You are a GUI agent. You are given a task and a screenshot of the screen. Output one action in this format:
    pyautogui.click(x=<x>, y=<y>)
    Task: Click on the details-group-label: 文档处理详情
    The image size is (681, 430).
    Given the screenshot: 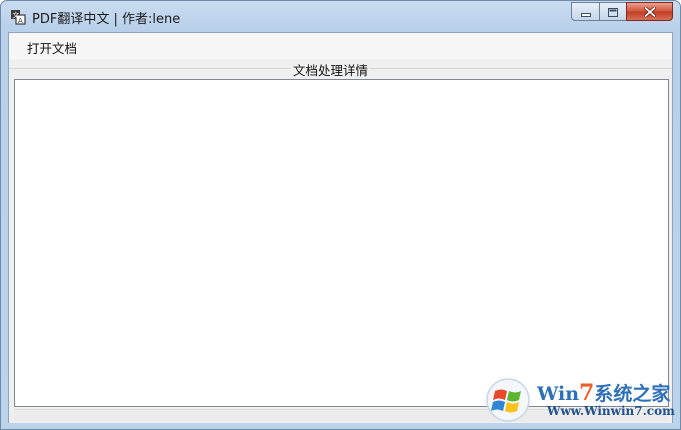 What is the action you would take?
    pyautogui.click(x=331, y=69)
    